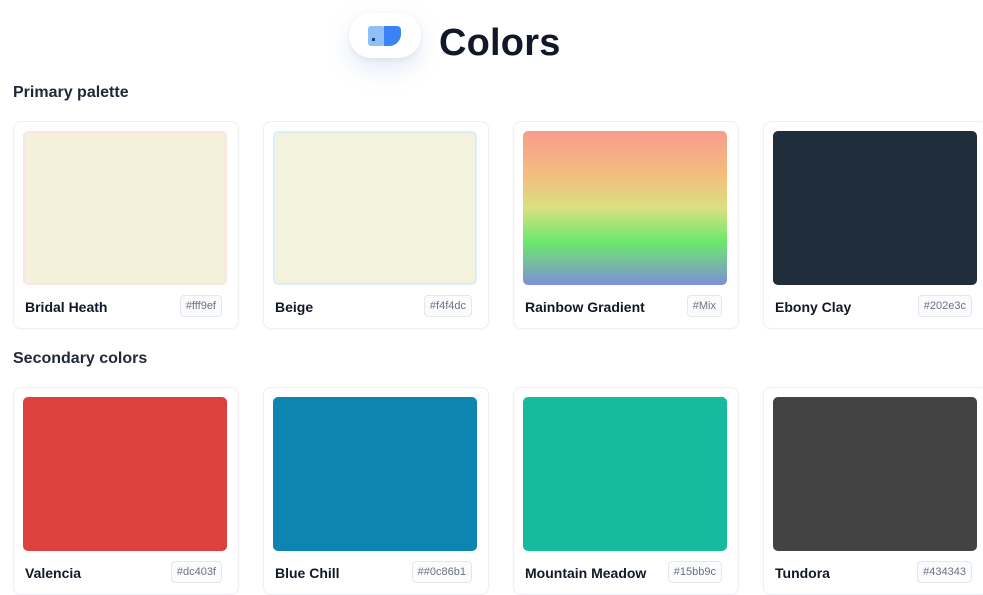 This screenshot has width=983, height=595. Describe the element at coordinates (586, 573) in the screenshot. I see `color-name: Mountain Meadow` at that location.